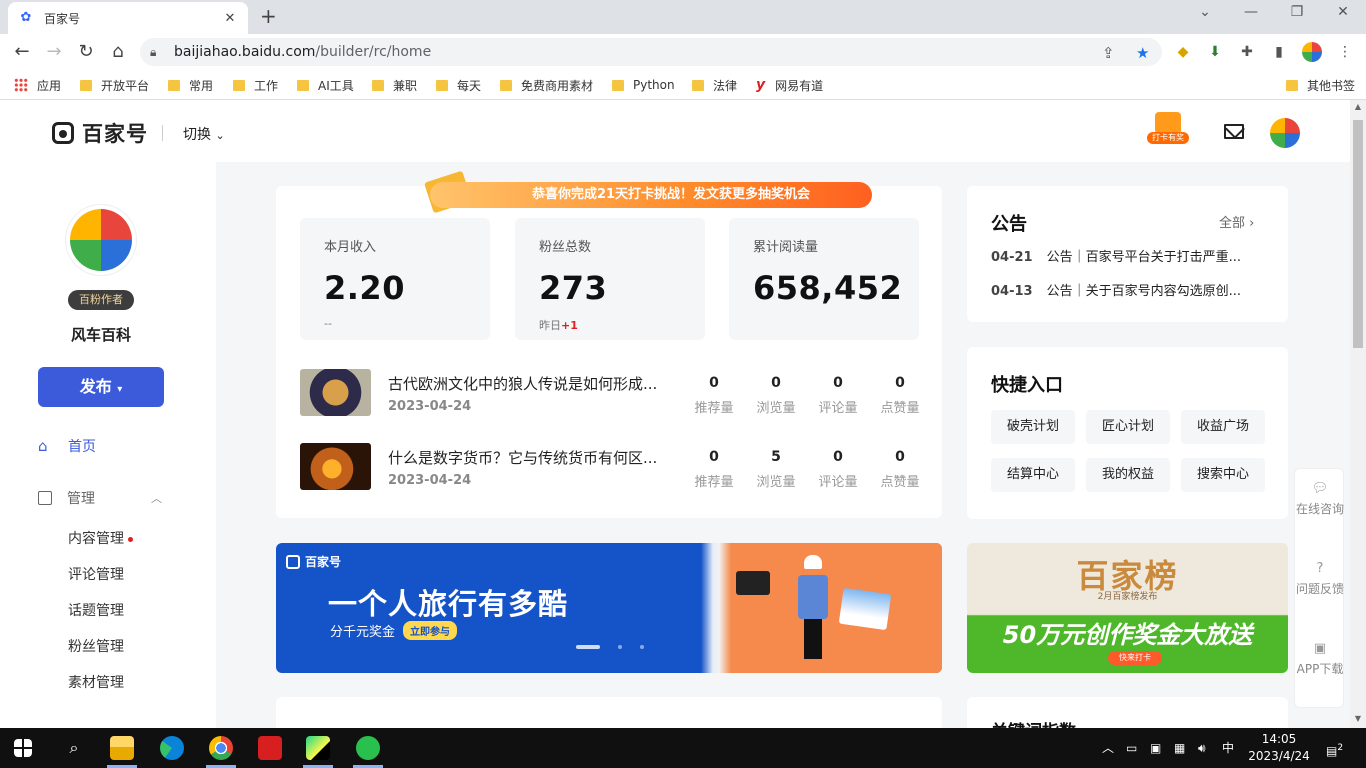  What do you see at coordinates (318, 748) in the screenshot?
I see `pycharm-icon` at bounding box center [318, 748].